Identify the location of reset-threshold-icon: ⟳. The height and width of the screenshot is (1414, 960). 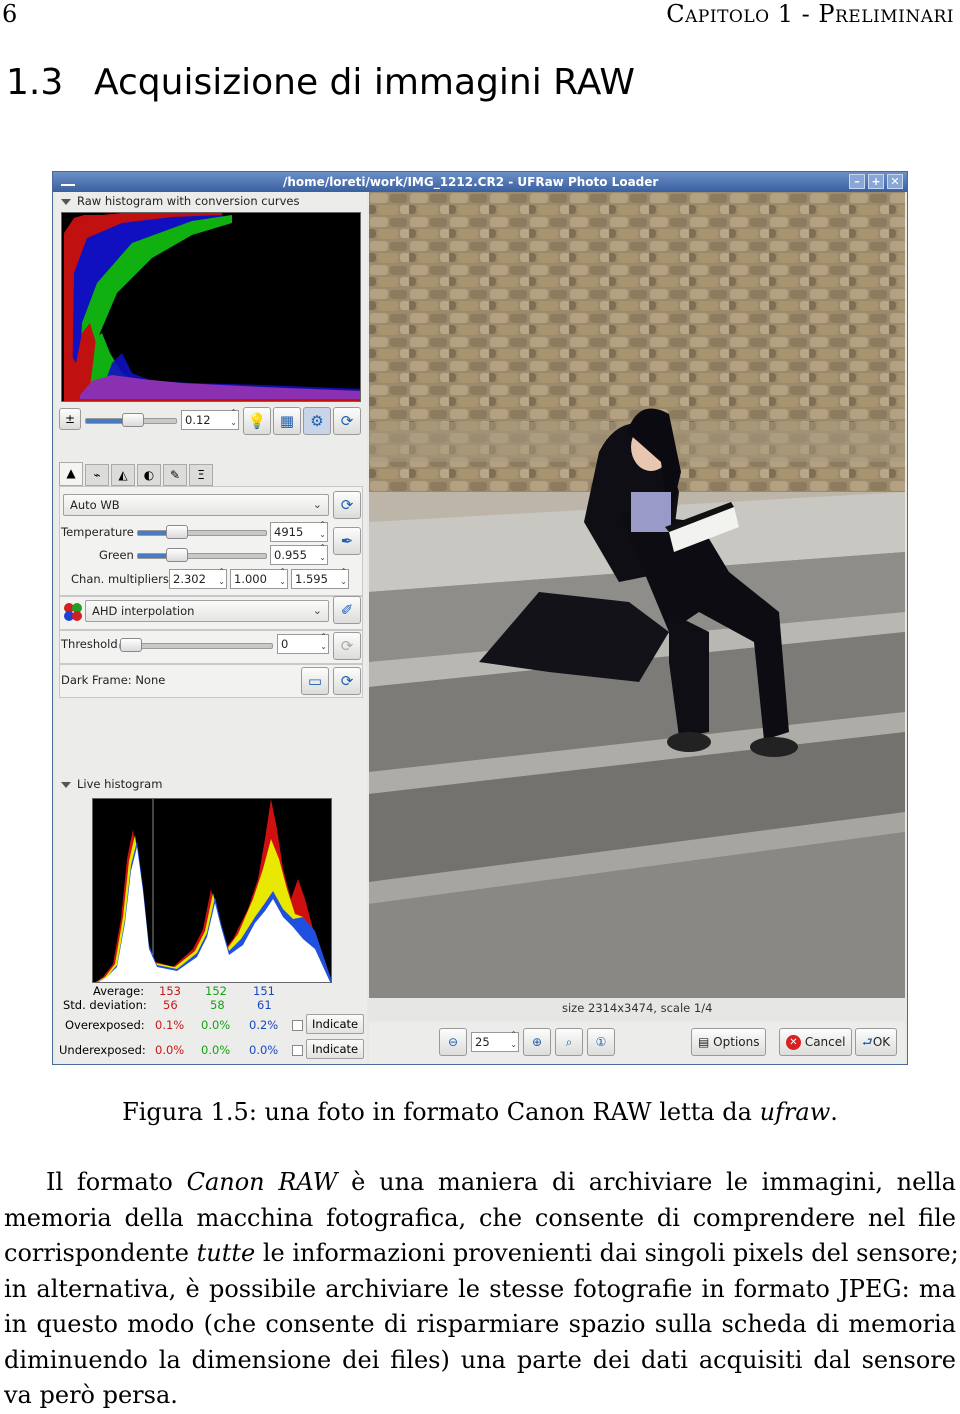
(347, 646).